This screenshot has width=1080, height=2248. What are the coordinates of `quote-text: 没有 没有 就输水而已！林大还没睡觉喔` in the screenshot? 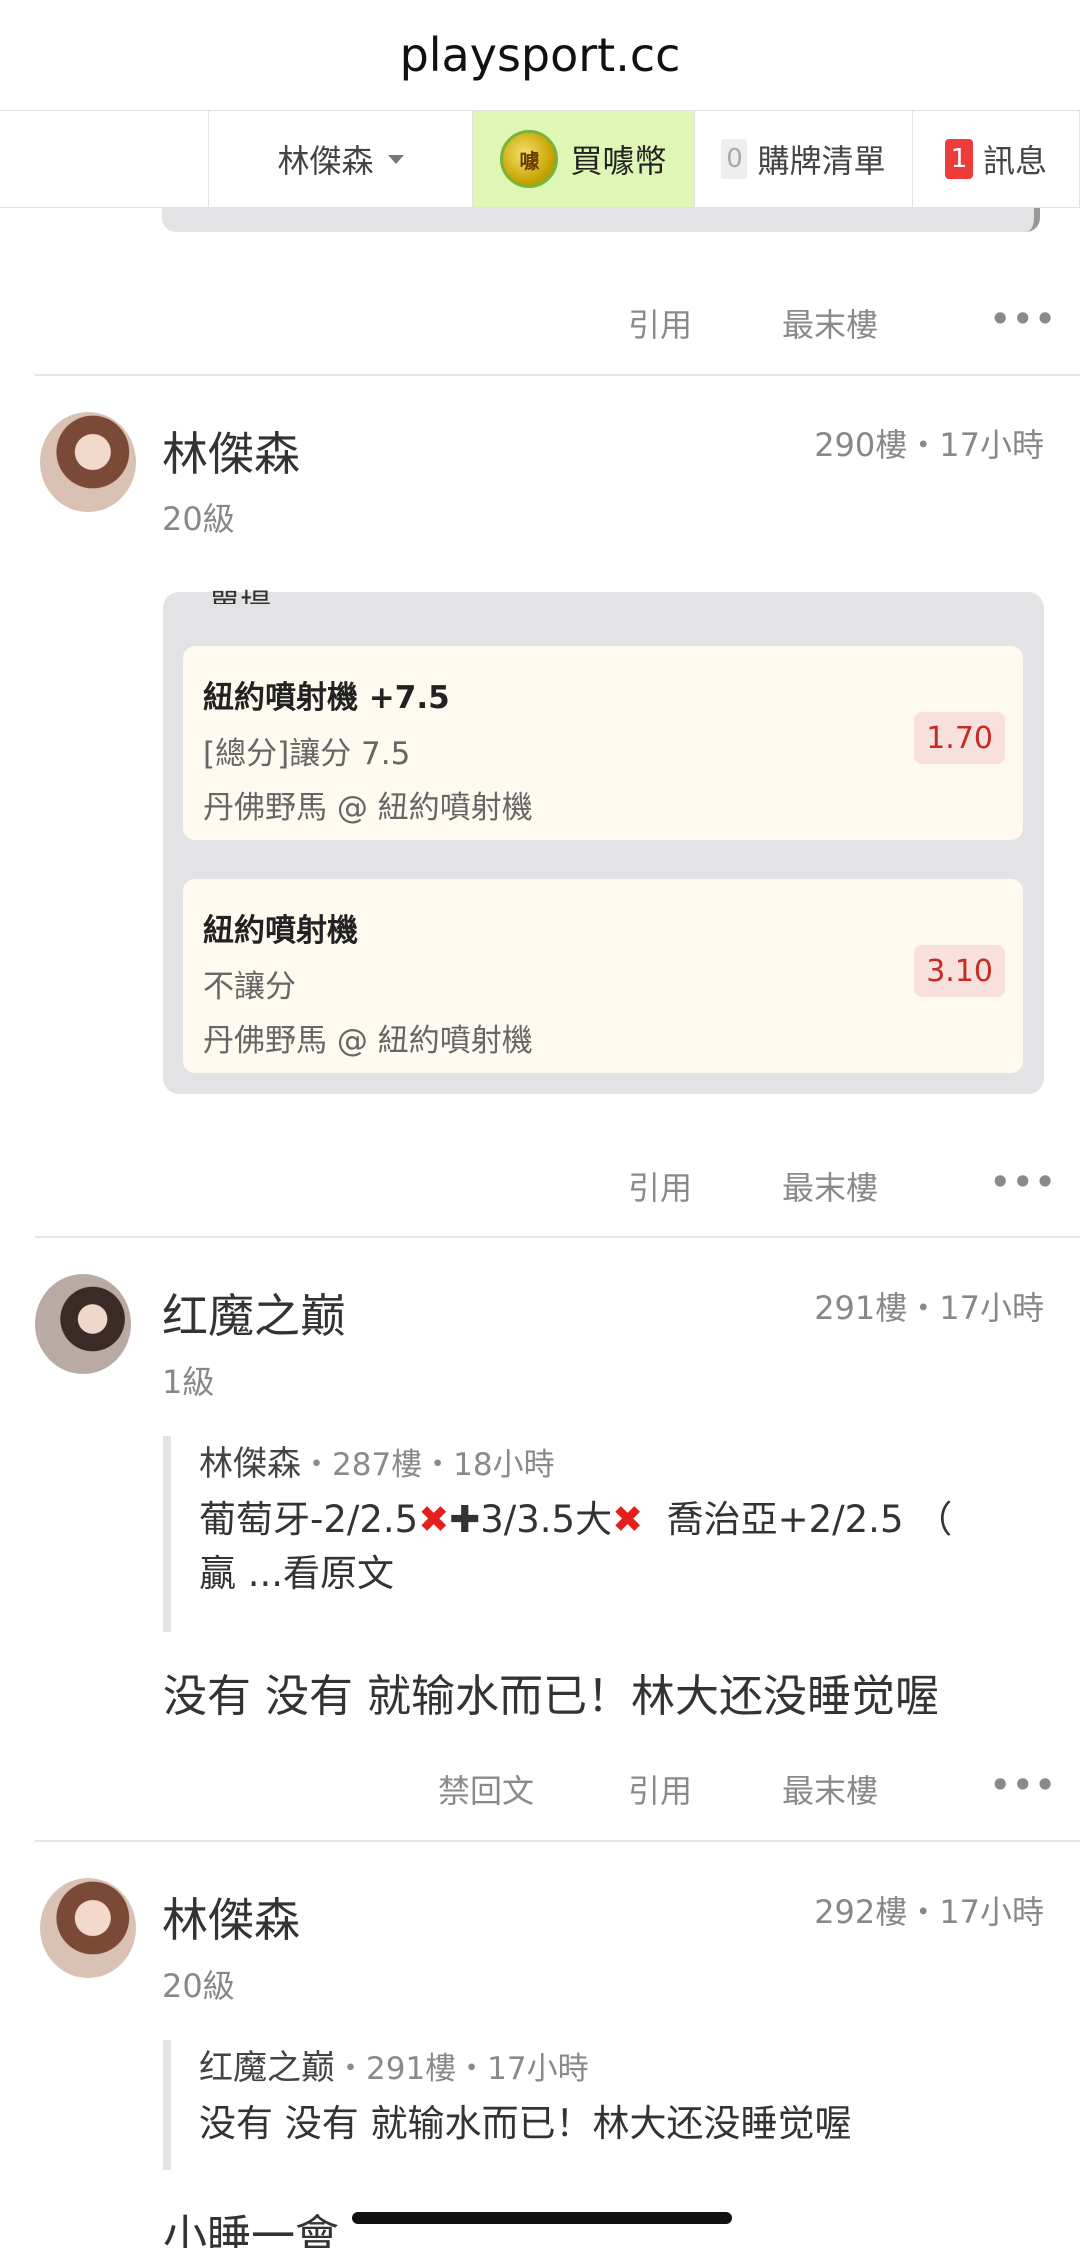 It's located at (525, 2123).